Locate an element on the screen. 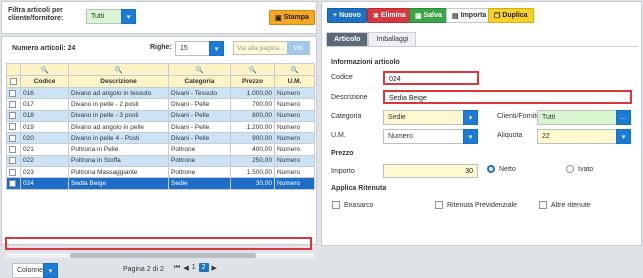 This screenshot has height=278, width=643. rows-label: Righe: is located at coordinates (161, 47).